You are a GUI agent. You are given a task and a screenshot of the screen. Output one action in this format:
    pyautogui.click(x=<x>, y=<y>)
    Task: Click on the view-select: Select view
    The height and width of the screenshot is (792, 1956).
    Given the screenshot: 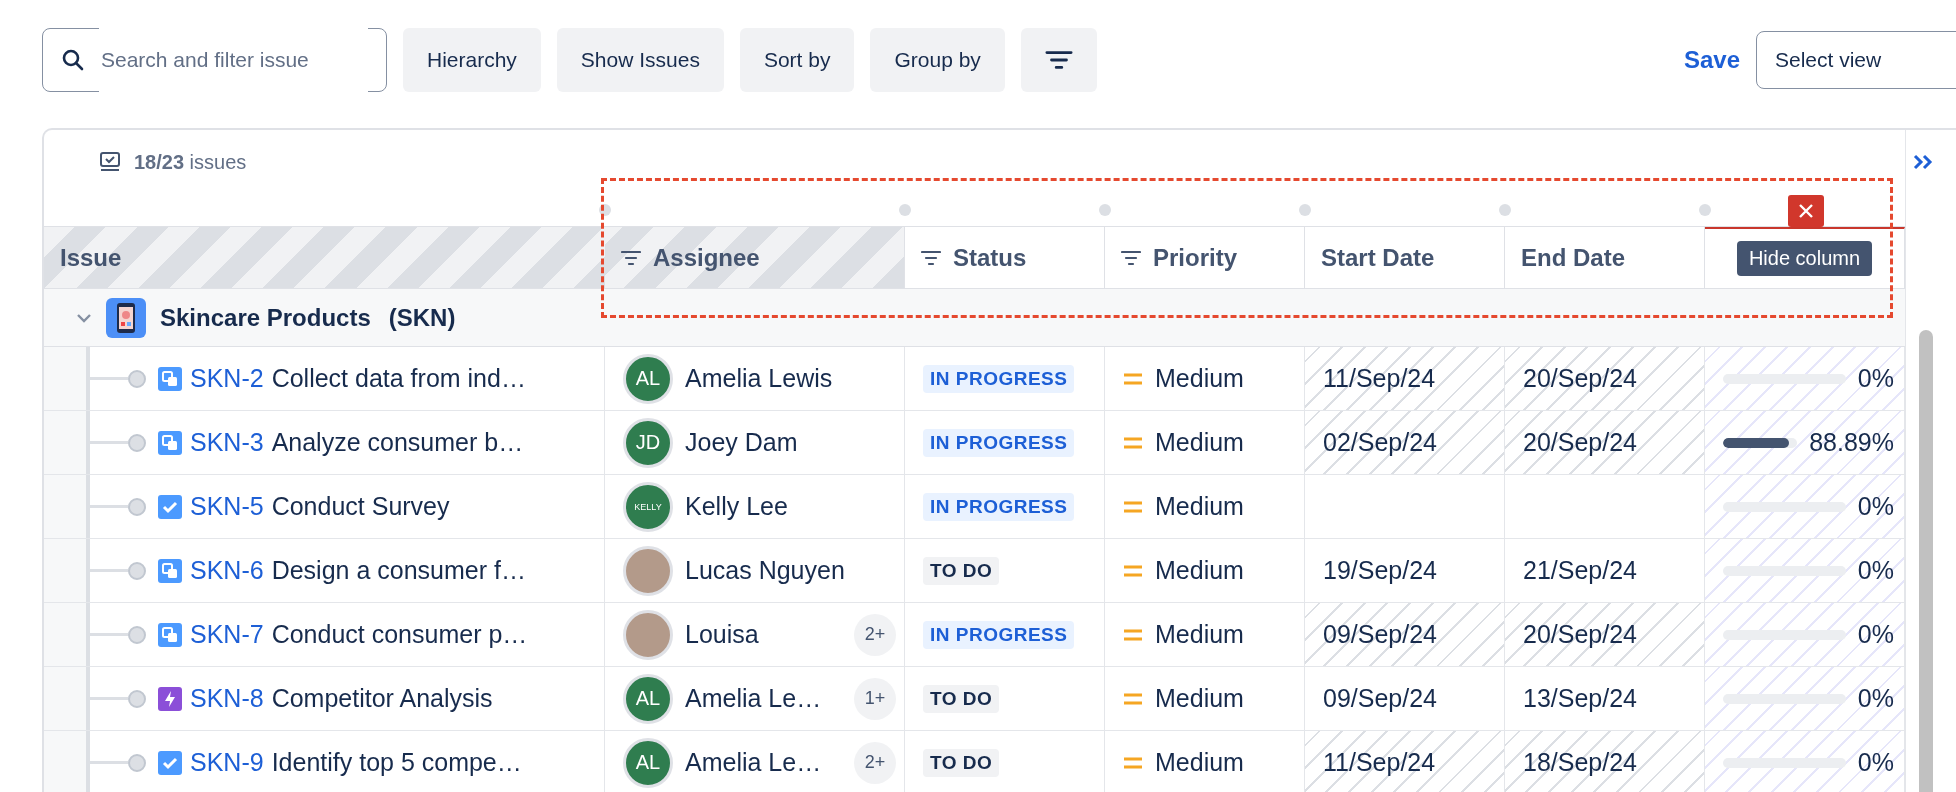 What is the action you would take?
    pyautogui.click(x=1856, y=60)
    